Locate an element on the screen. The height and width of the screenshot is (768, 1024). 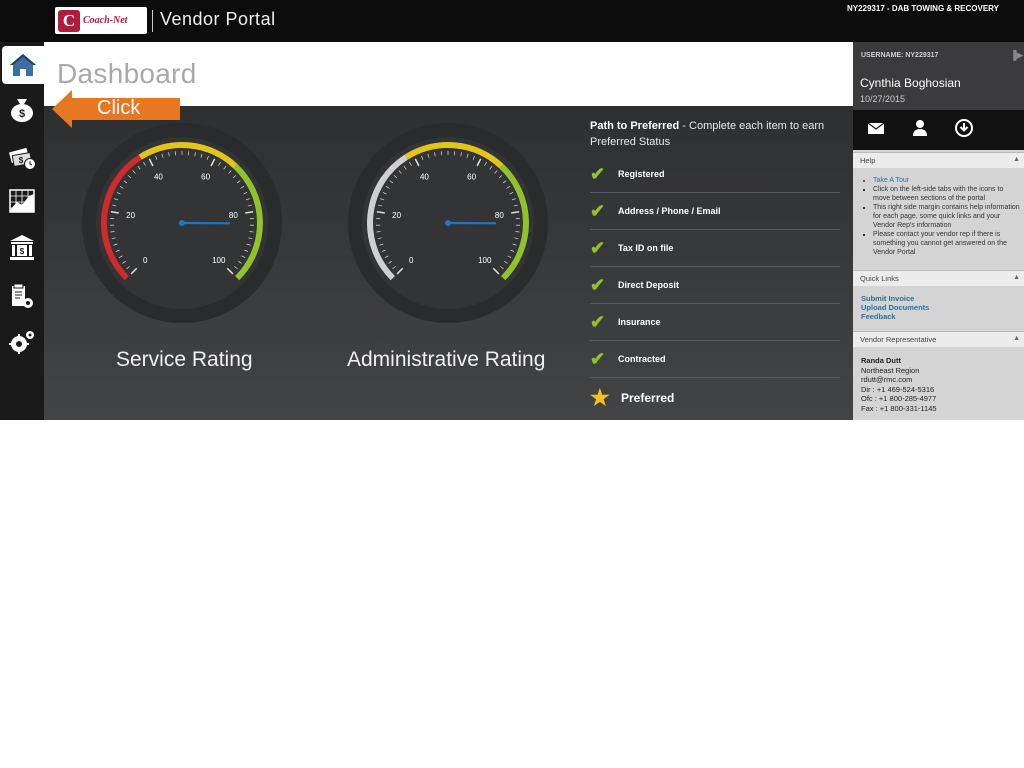
bank-icon: $ is located at coordinates (22, 247).